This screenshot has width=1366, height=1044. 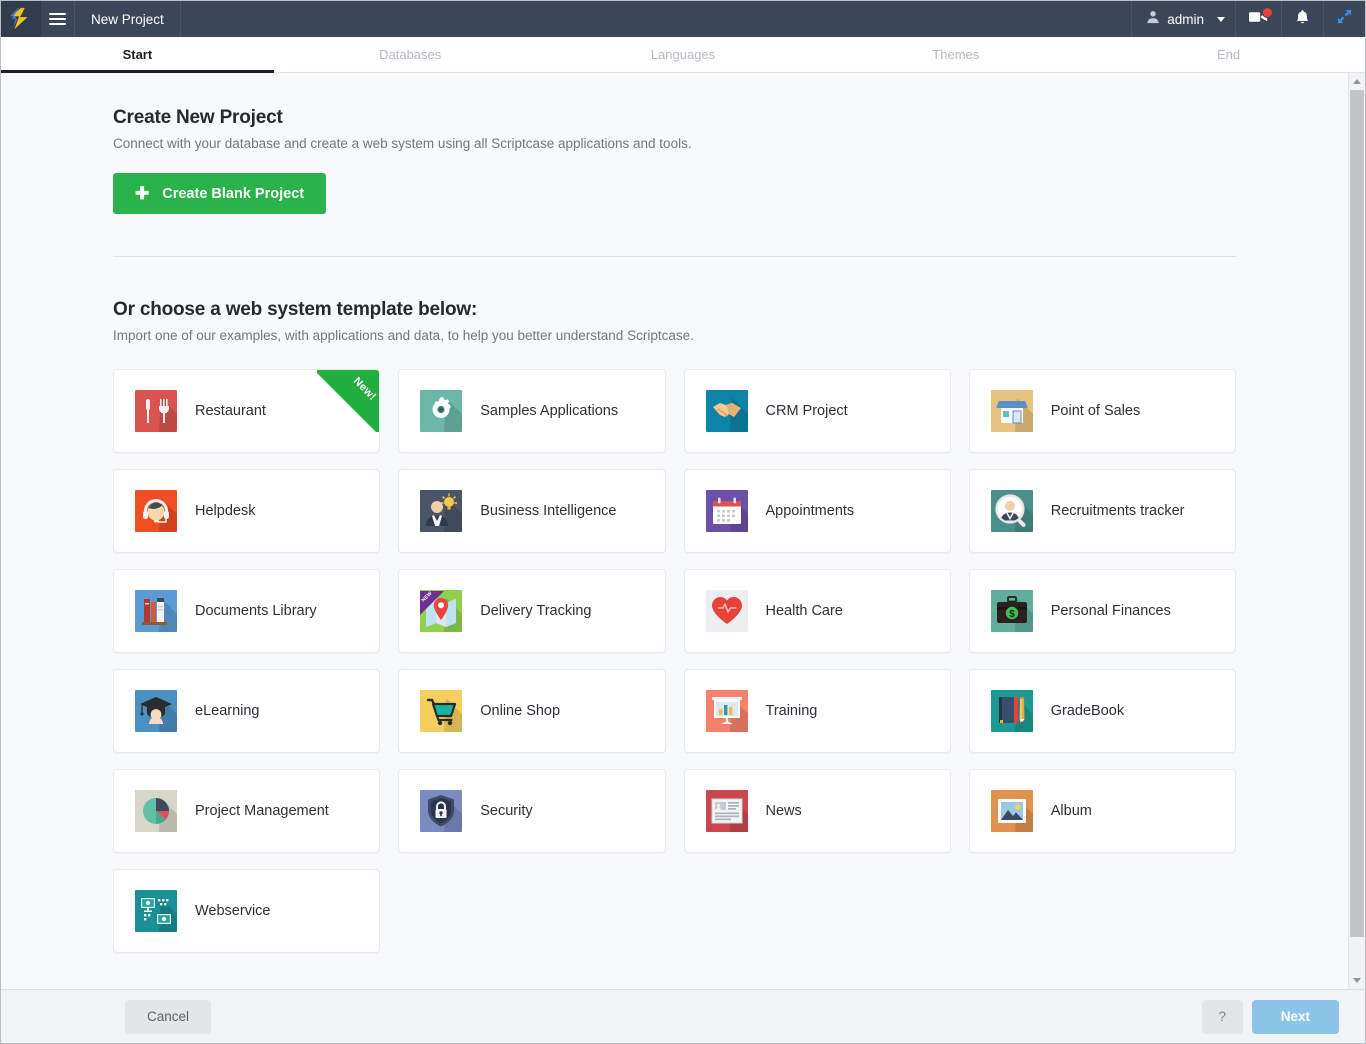 I want to click on vertical-scrollbar, so click(x=1356, y=531).